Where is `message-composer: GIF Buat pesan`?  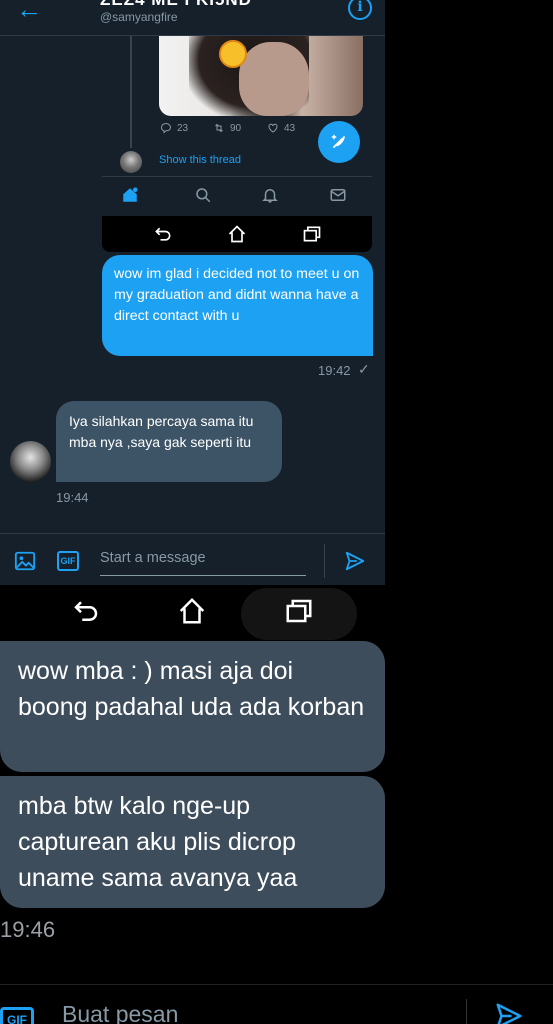 message-composer: GIF Buat pesan is located at coordinates (276, 1004).